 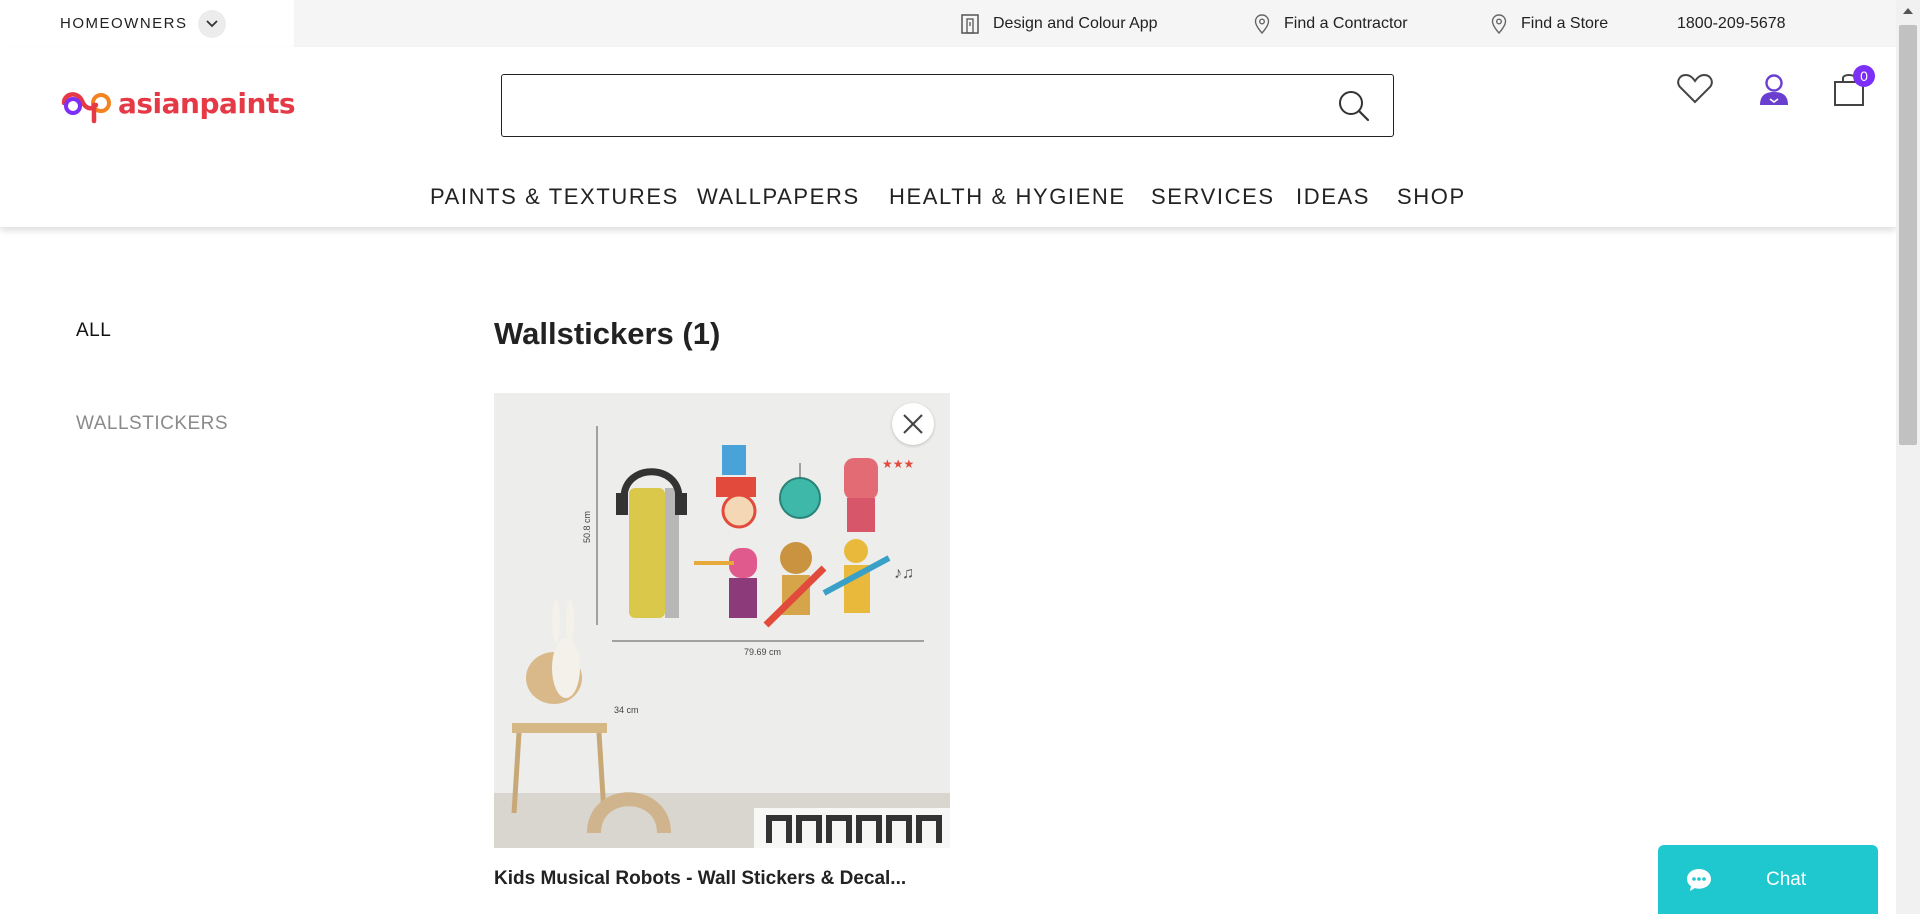 I want to click on chat-button: Chat, so click(x=1768, y=879).